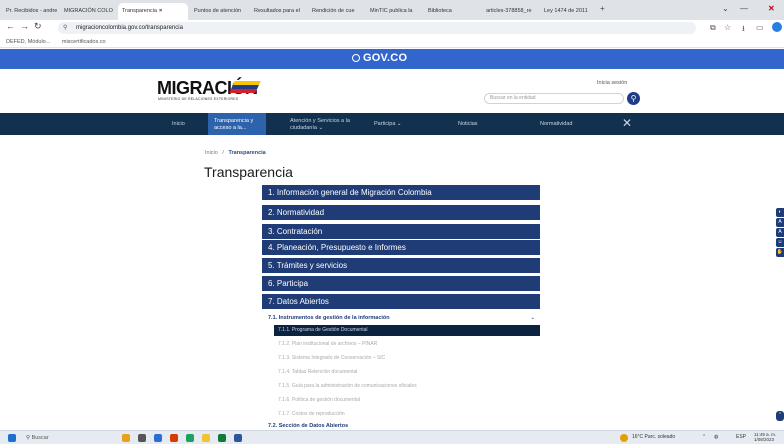 Image resolution: width=784 pixels, height=444 pixels. What do you see at coordinates (744, 8) in the screenshot?
I see `minimize-icon: —` at bounding box center [744, 8].